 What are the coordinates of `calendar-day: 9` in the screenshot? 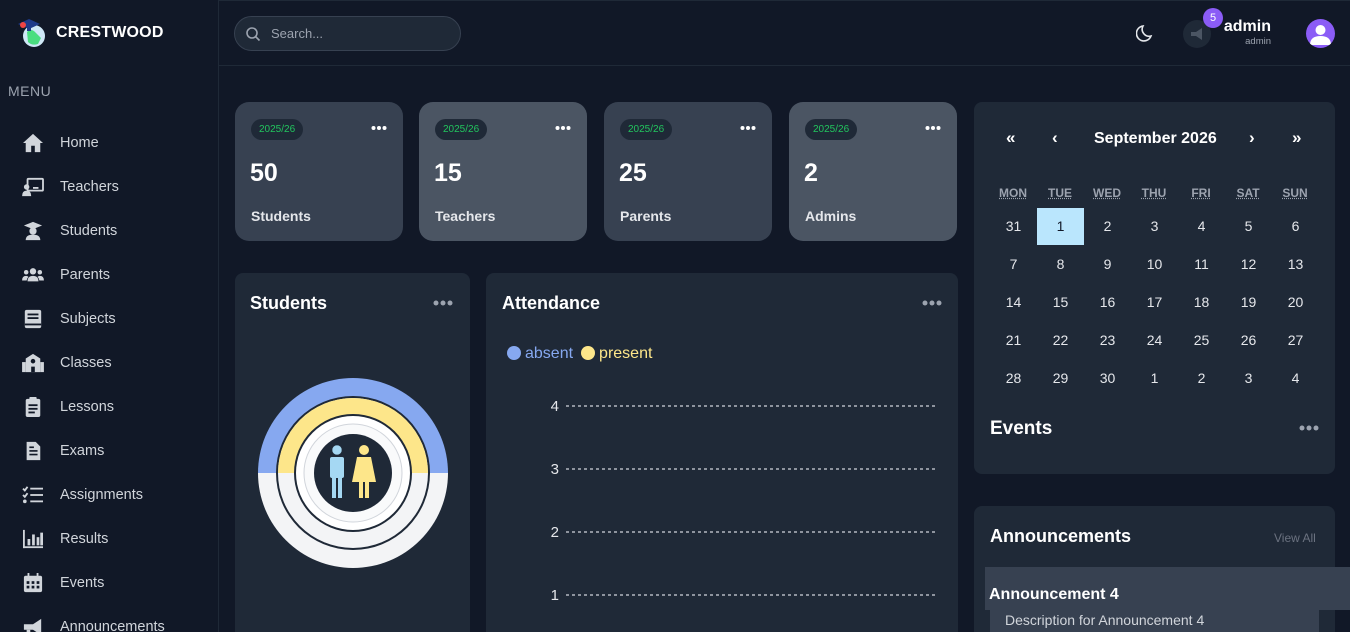 It's located at (1107, 264).